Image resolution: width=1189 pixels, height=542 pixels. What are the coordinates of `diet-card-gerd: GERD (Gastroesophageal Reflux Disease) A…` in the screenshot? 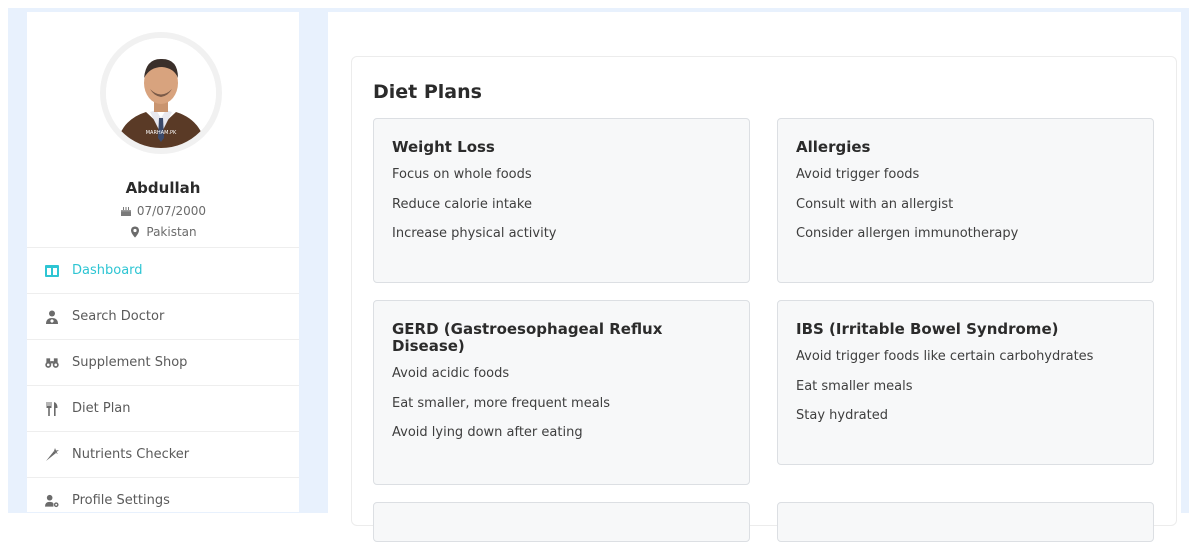 It's located at (561, 392).